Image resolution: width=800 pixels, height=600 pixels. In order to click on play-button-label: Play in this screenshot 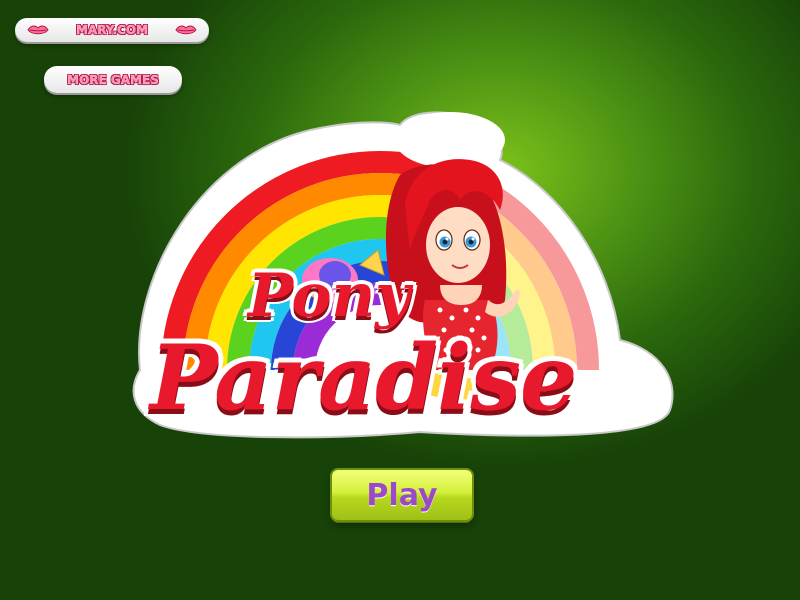, I will do `click(402, 495)`.